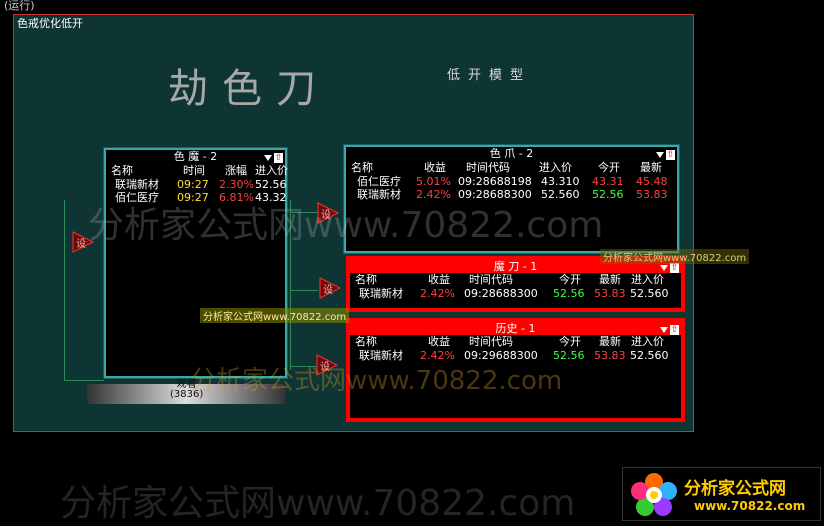 This screenshot has width=824, height=526. What do you see at coordinates (19, 6) in the screenshot?
I see `window-caption: (运行)` at bounding box center [19, 6].